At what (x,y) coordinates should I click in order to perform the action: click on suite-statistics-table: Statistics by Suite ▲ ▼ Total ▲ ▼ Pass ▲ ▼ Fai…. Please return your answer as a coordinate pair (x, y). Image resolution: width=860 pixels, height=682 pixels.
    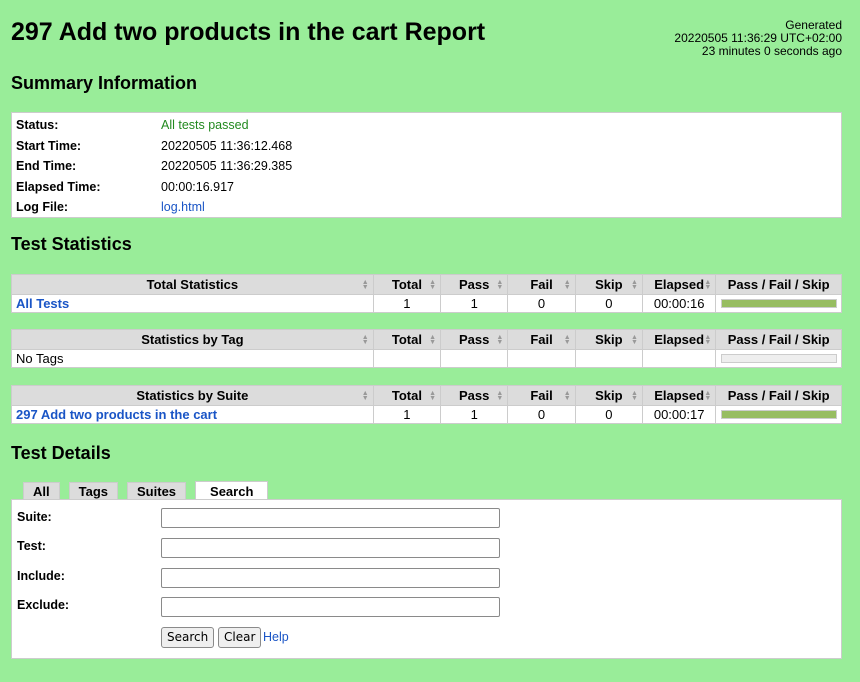
    Looking at the image, I should click on (426, 404).